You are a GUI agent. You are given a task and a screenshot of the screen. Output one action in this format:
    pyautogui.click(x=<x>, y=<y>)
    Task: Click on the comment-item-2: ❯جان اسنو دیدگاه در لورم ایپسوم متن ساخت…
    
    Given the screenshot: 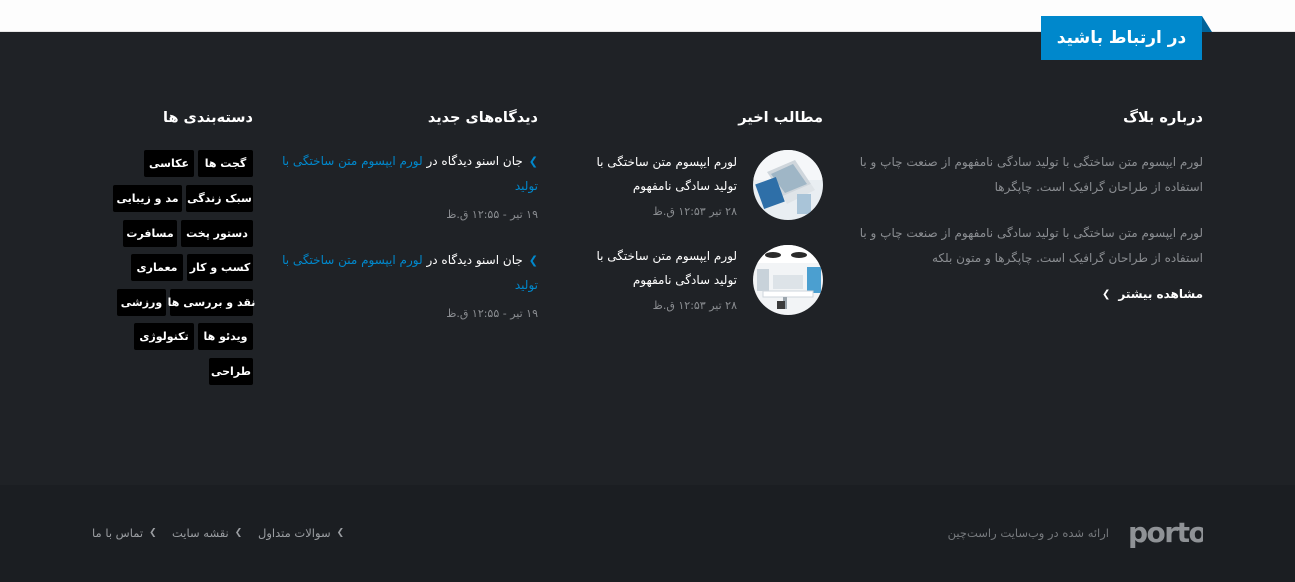 What is the action you would take?
    pyautogui.click(x=409, y=273)
    